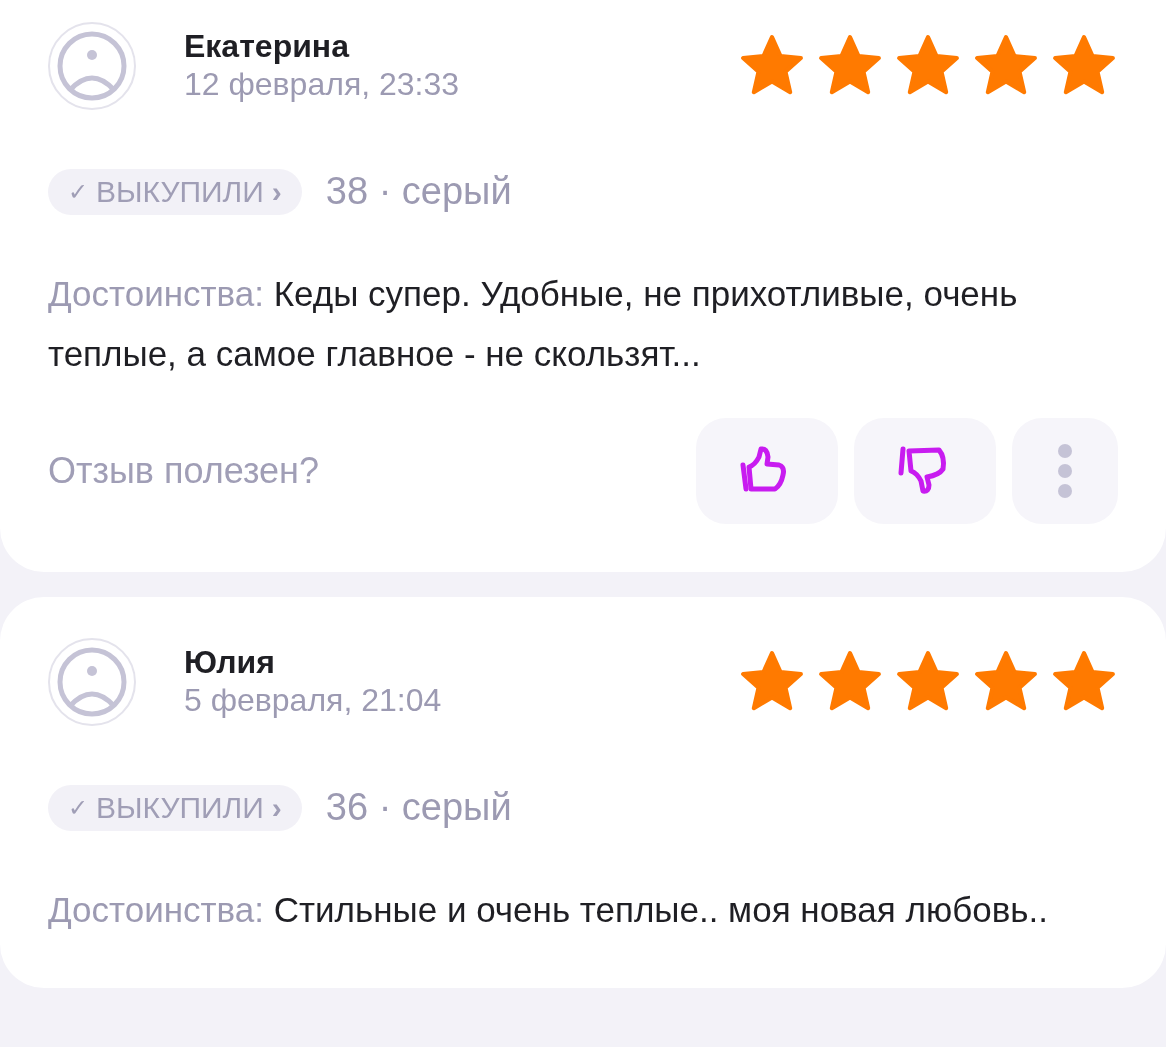 Image resolution: width=1166 pixels, height=1047 pixels. Describe the element at coordinates (418, 807) in the screenshot. I see `size-color-text: 36 · серый` at that location.